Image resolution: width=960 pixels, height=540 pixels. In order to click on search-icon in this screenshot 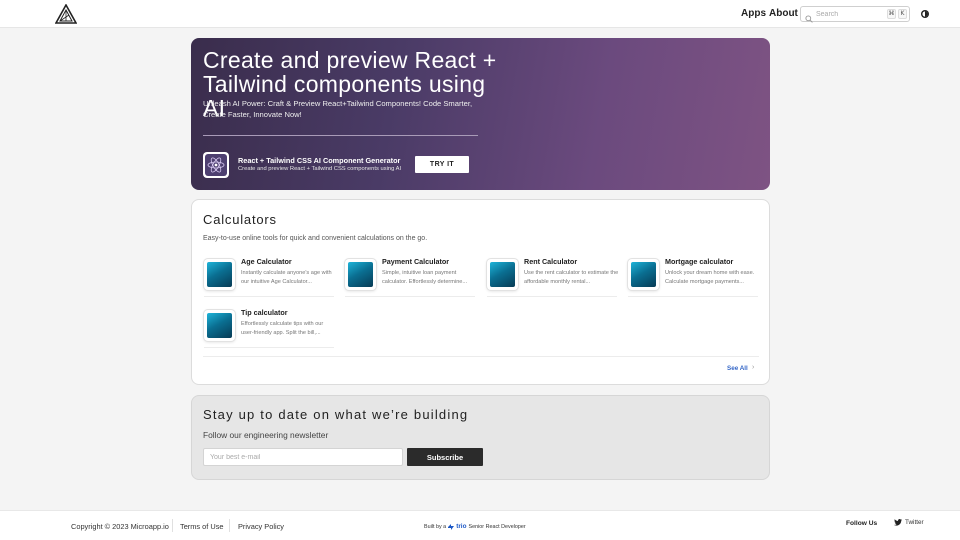, I will do `click(809, 16)`.